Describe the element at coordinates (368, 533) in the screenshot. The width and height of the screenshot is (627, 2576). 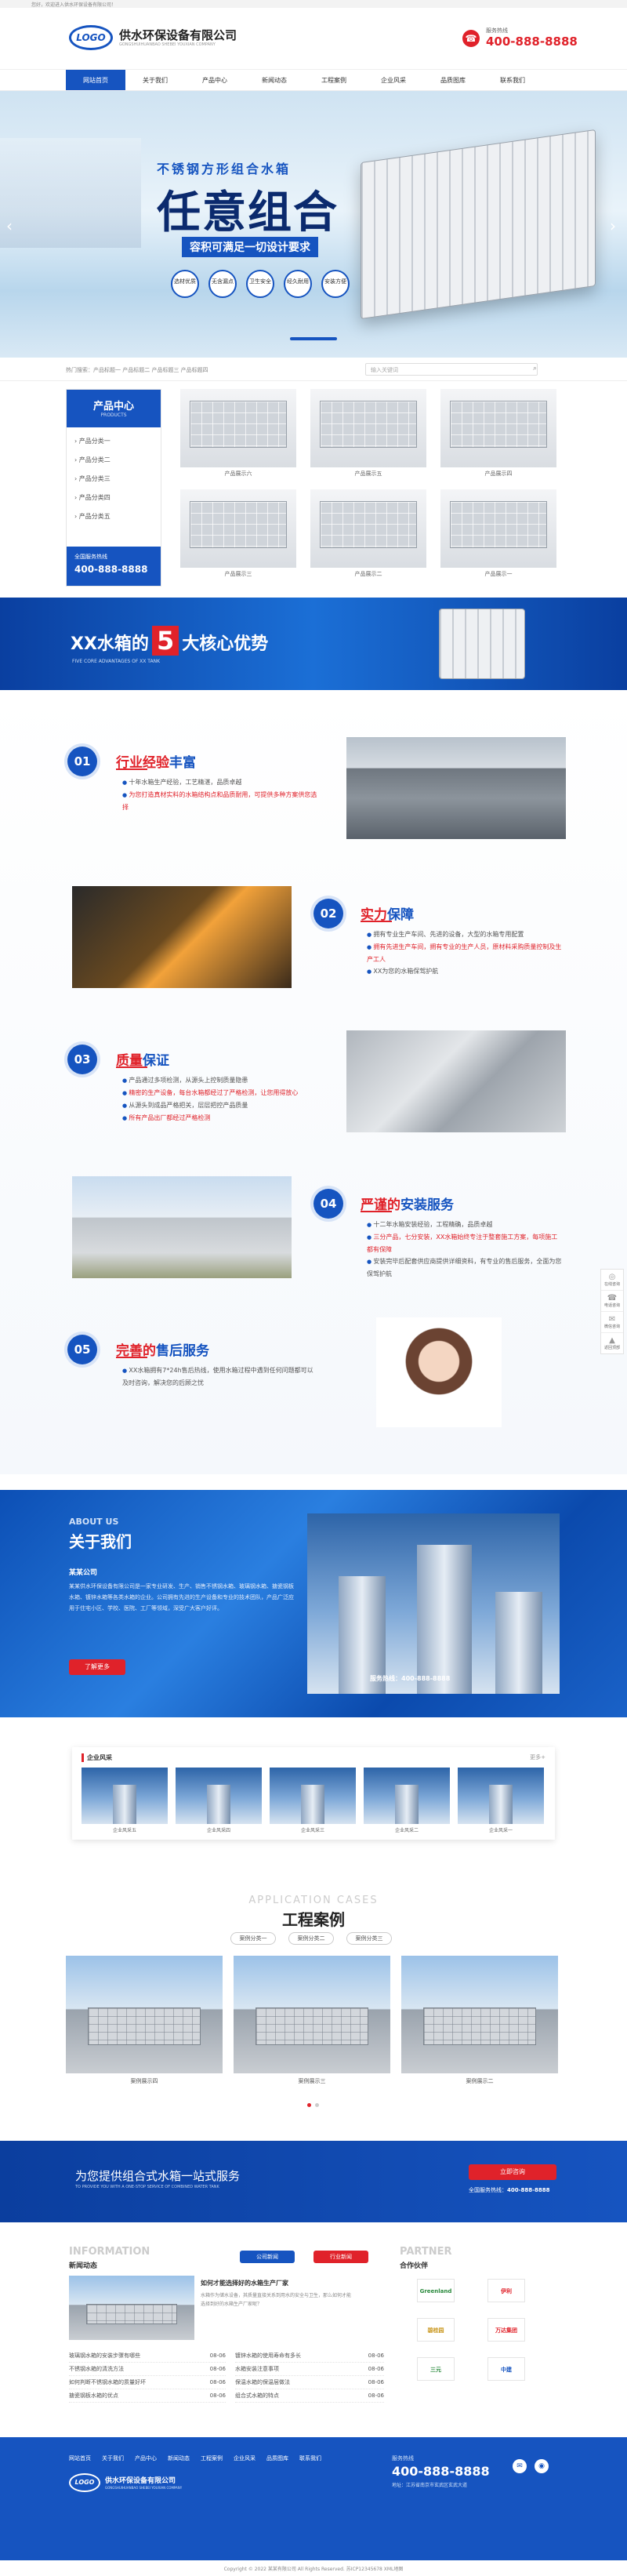
I see `product-card: 产品展示二` at that location.